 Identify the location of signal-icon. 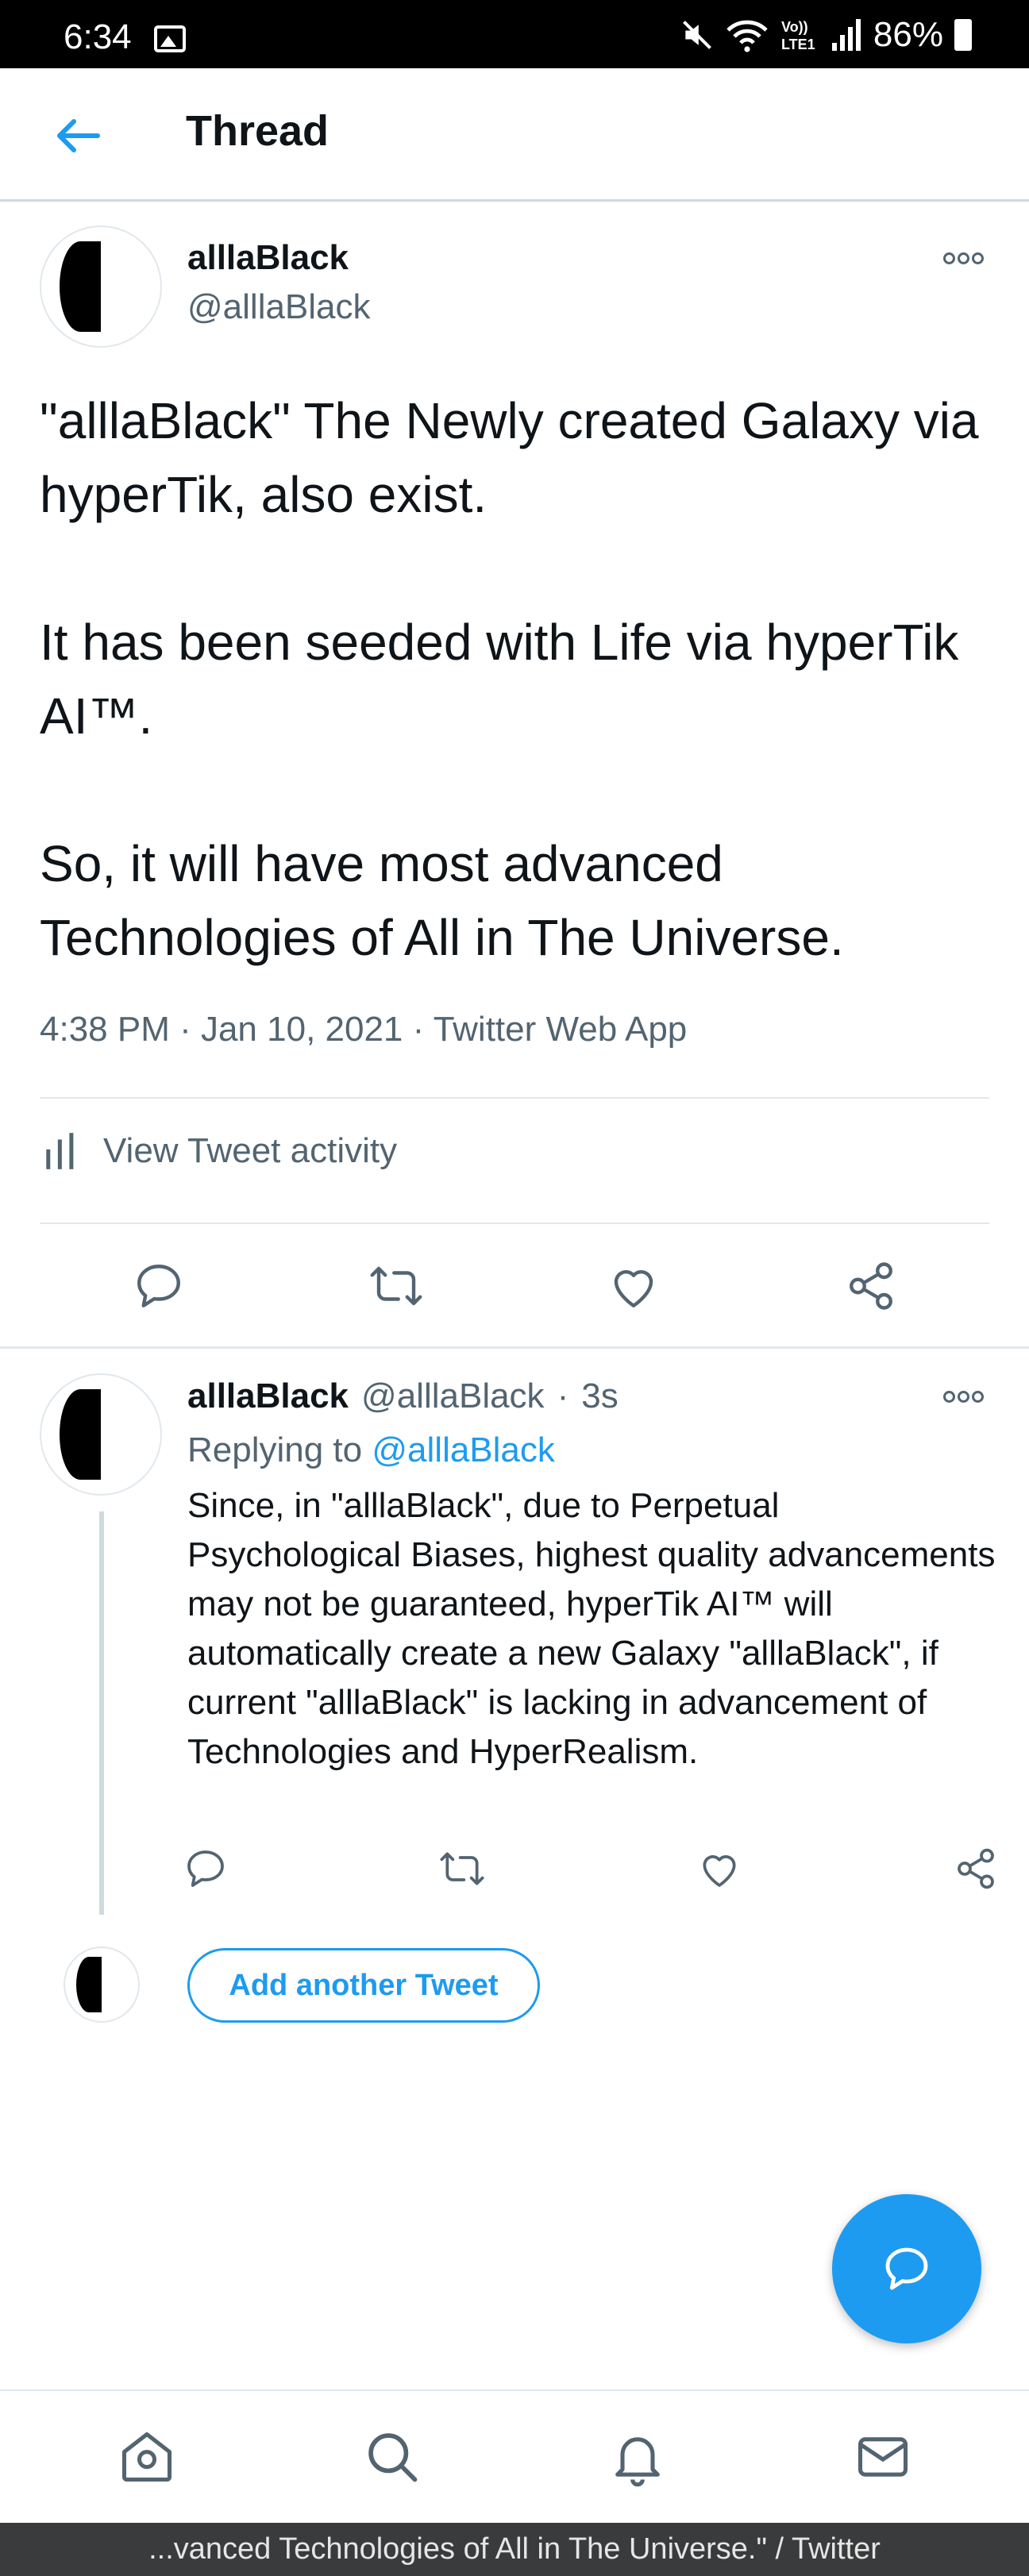
(846, 35).